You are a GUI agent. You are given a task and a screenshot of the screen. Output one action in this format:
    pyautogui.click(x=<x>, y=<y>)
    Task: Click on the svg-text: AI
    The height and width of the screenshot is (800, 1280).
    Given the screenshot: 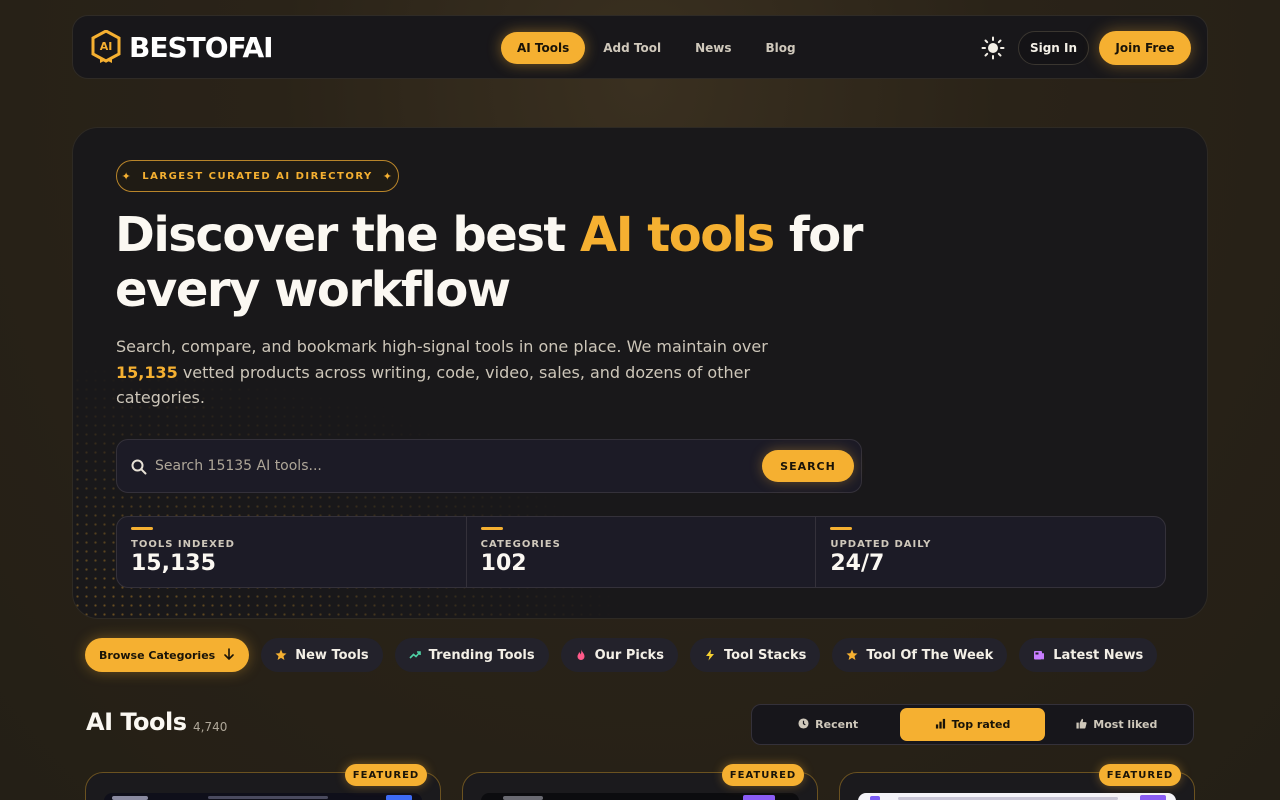 What is the action you would take?
    pyautogui.click(x=106, y=46)
    